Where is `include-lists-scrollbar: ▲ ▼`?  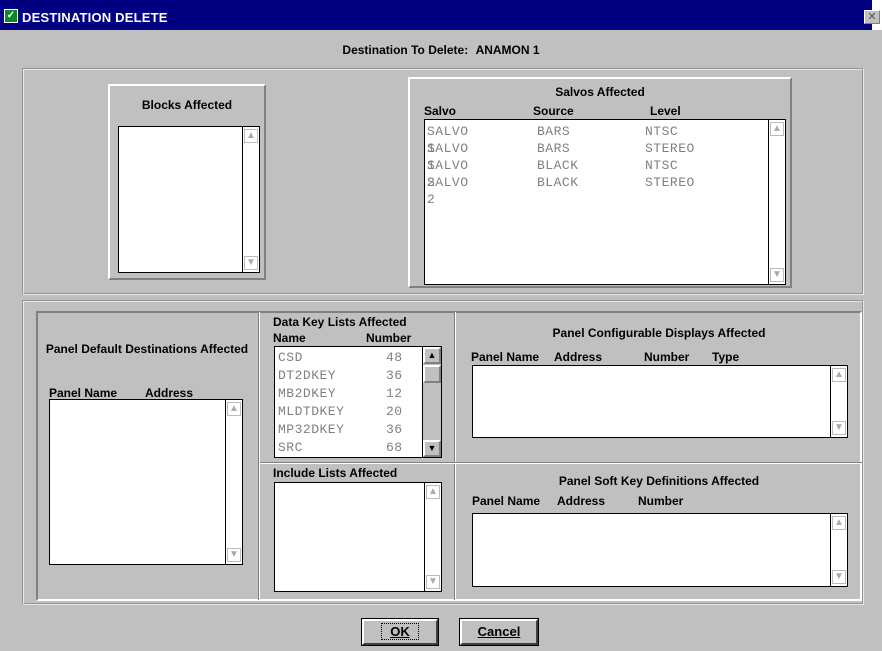 include-lists-scrollbar: ▲ ▼ is located at coordinates (432, 537).